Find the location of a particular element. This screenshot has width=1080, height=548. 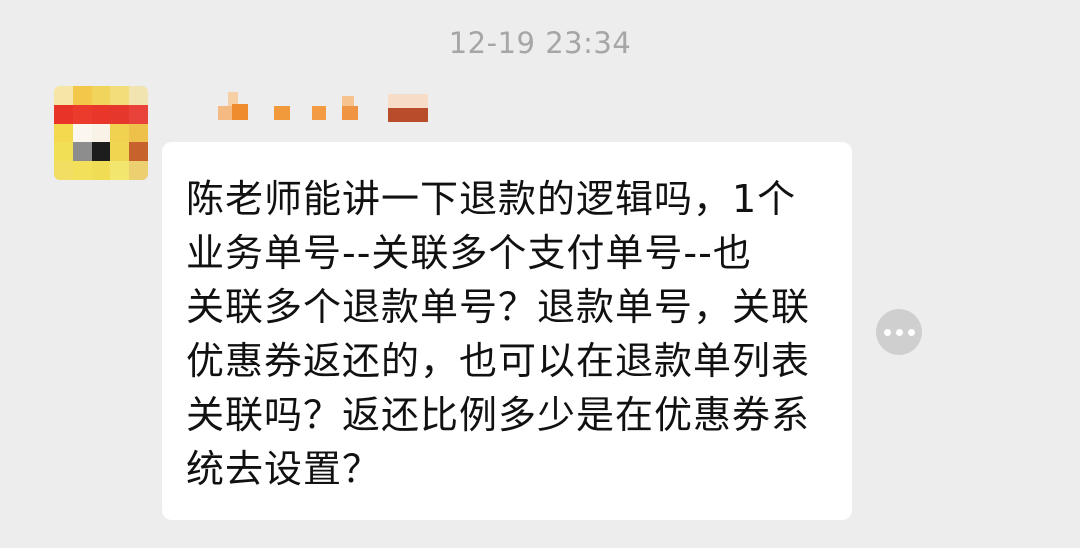

message-timestamp: 12-19 23:34 is located at coordinates (540, 43).